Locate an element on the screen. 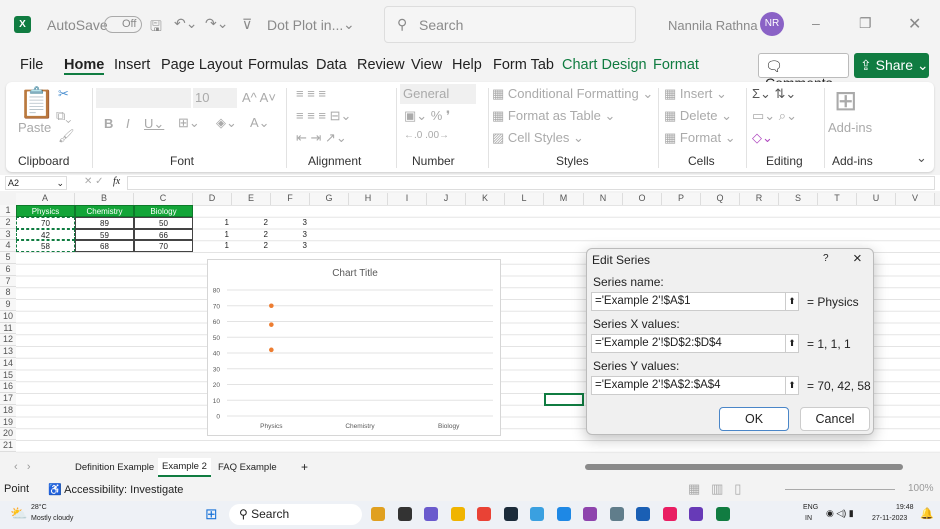 The width and height of the screenshot is (940, 529). grow-font-icon: A^ A˅ is located at coordinates (259, 97).